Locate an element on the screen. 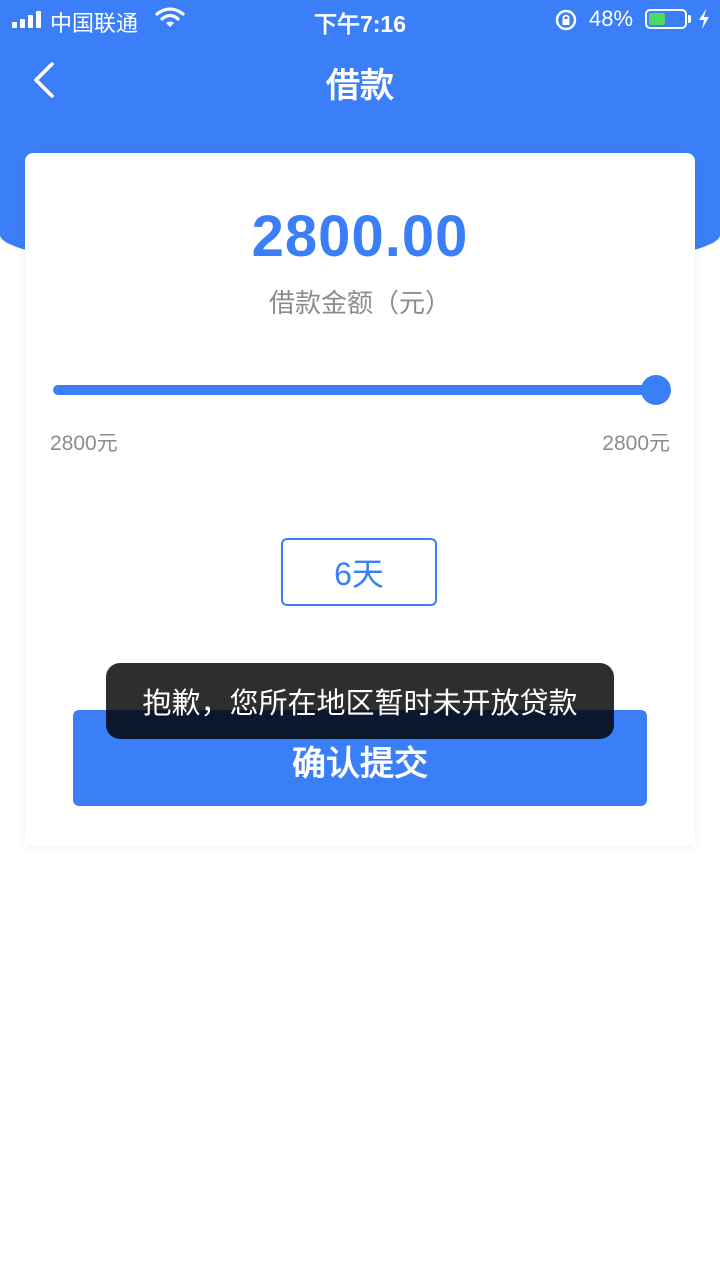  slider-track is located at coordinates (355, 390).